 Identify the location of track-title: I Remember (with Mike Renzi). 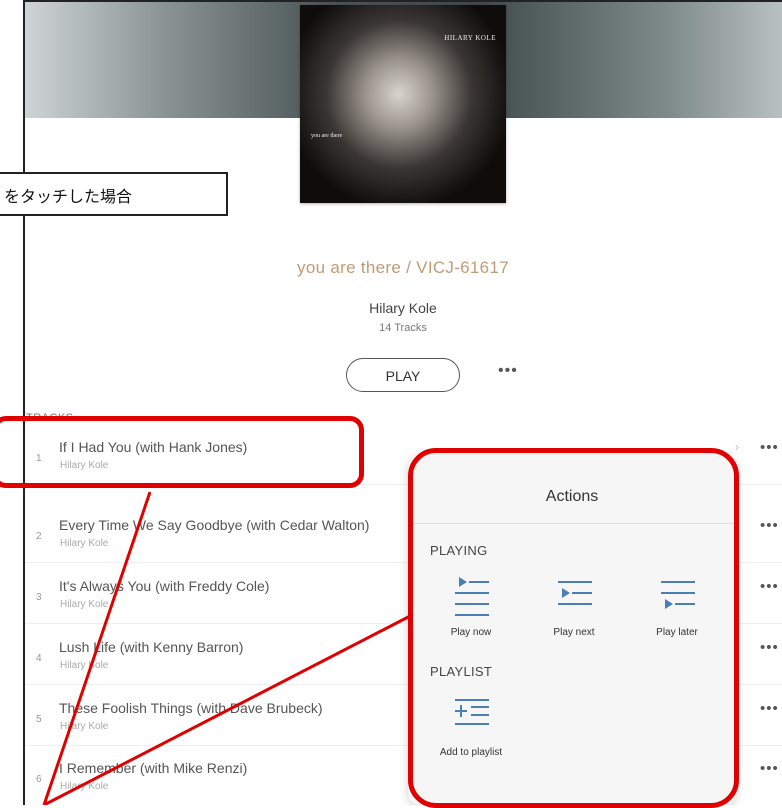
(153, 768).